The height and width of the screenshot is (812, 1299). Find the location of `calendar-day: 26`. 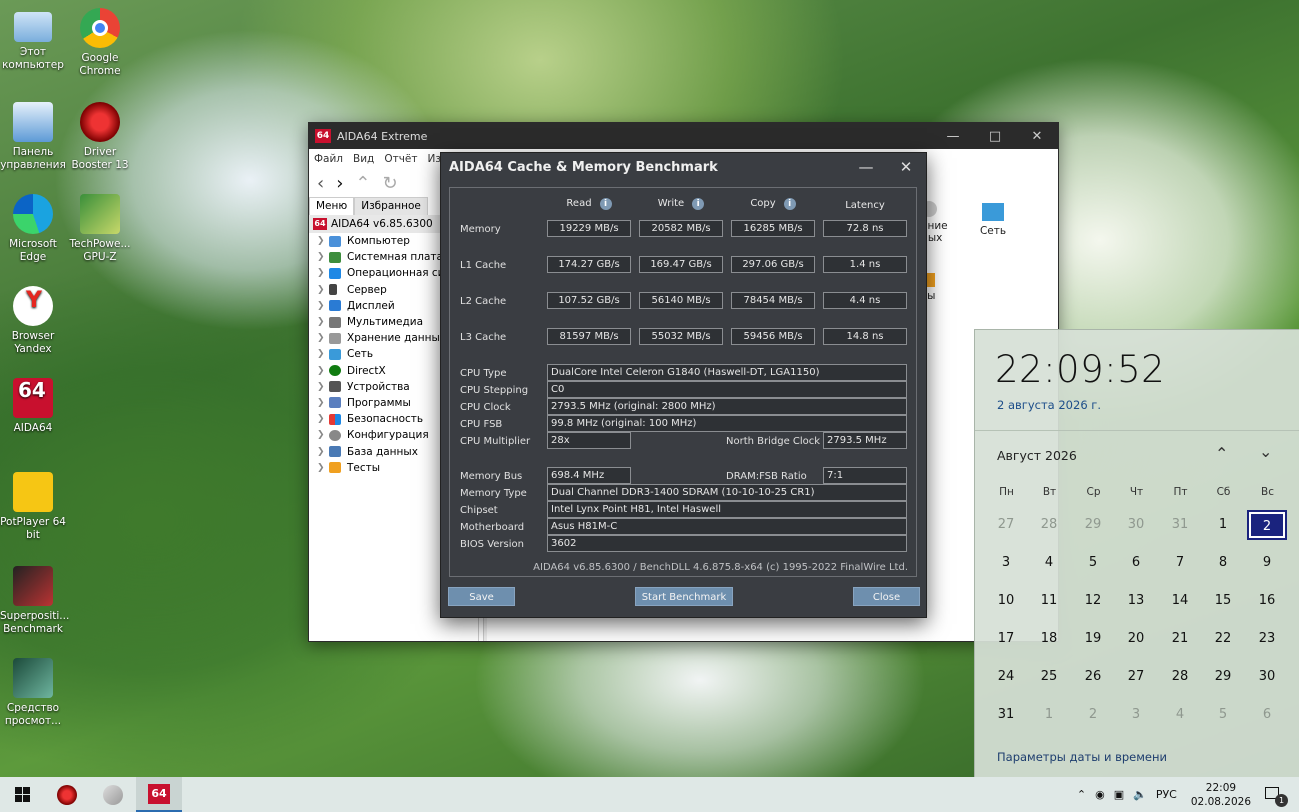

calendar-day: 26 is located at coordinates (1093, 677).